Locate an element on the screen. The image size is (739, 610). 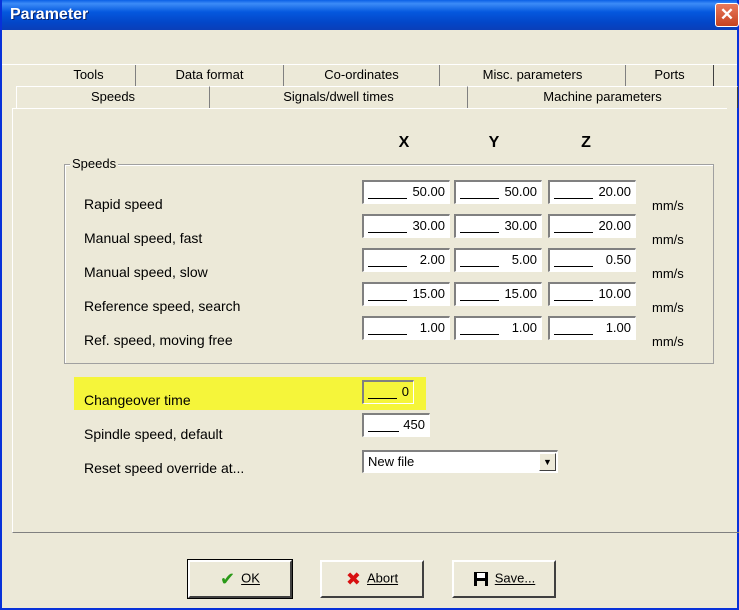
manual-fast-y-field: 30.00 is located at coordinates (498, 226).